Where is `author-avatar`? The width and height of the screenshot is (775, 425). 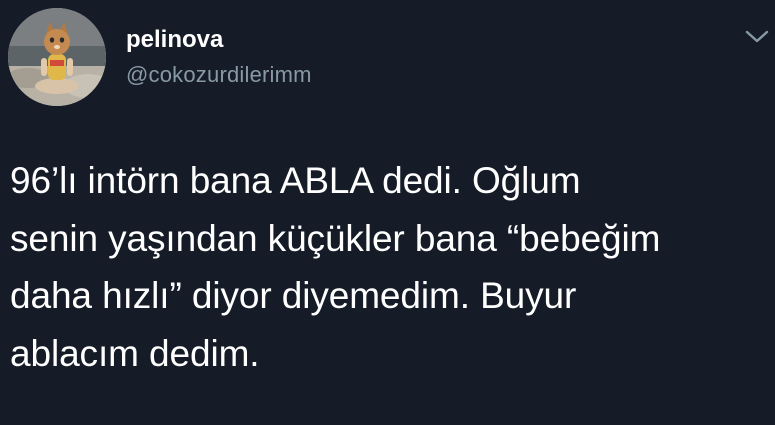
author-avatar is located at coordinates (57, 57).